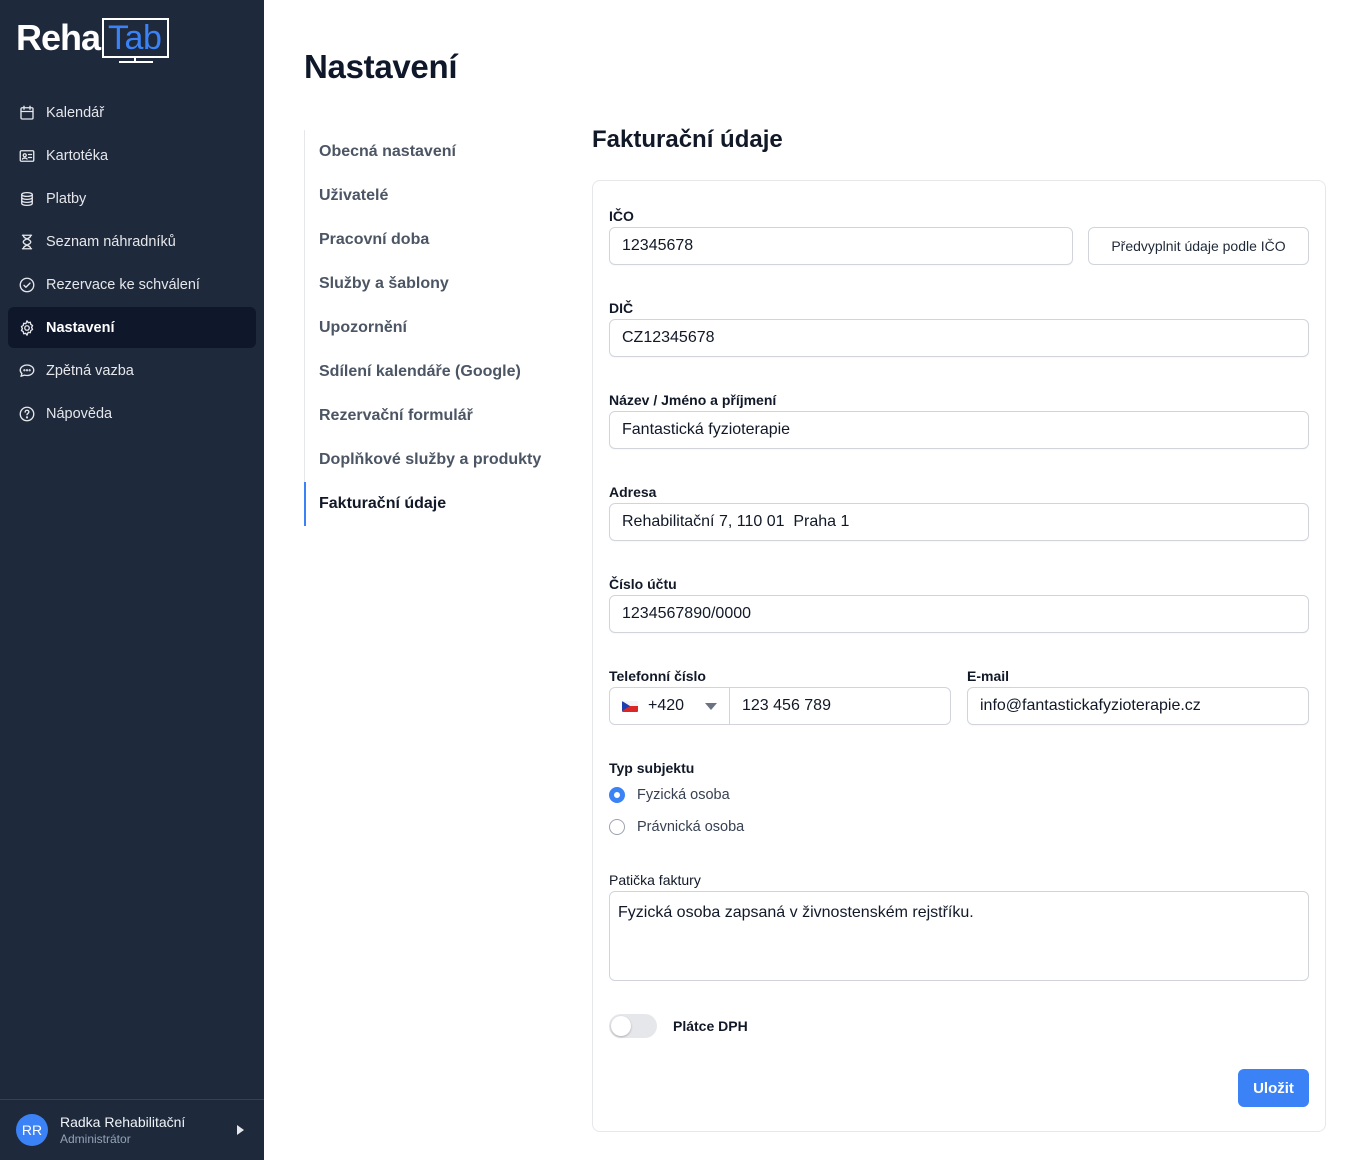 The image size is (1366, 1160). I want to click on check-circle-icon, so click(27, 285).